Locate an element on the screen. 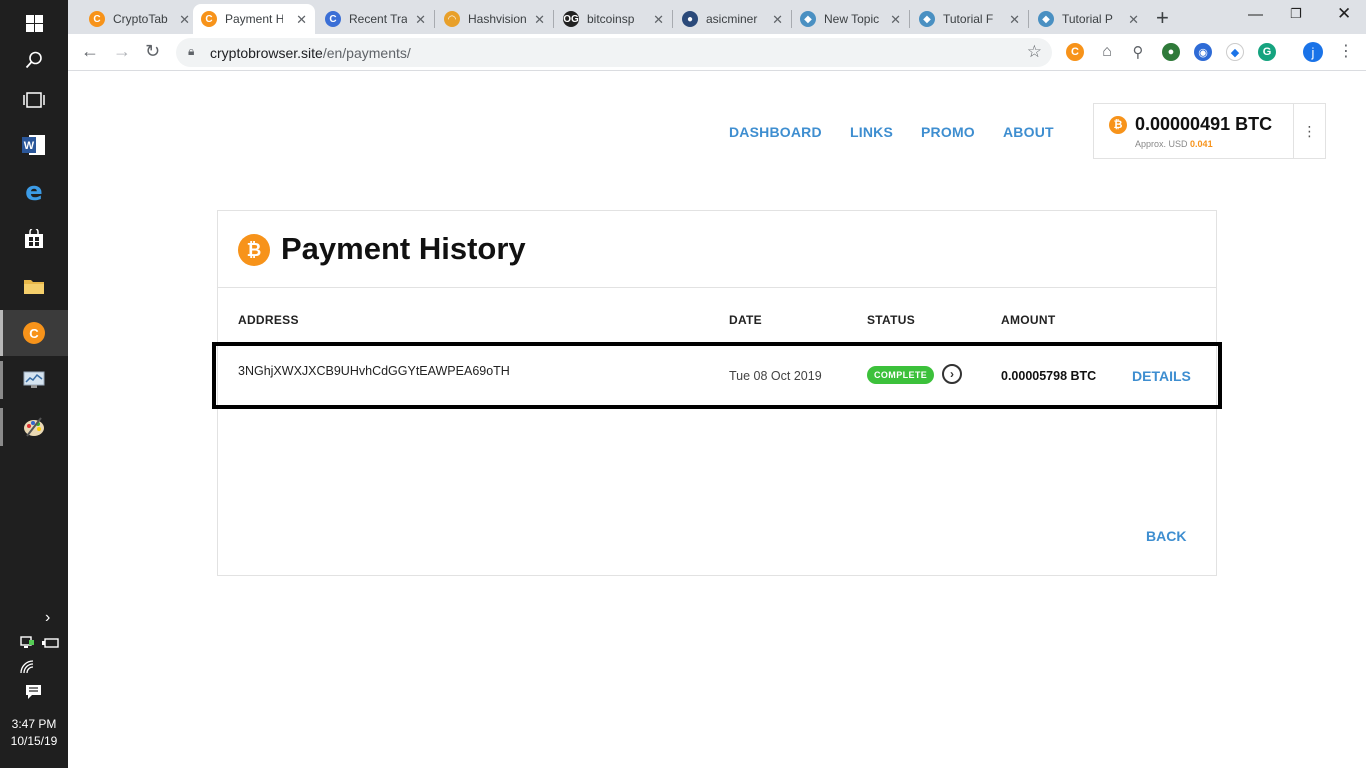 This screenshot has height=768, width=1366. balance-menu-icon: ⋮ is located at coordinates (1309, 131).